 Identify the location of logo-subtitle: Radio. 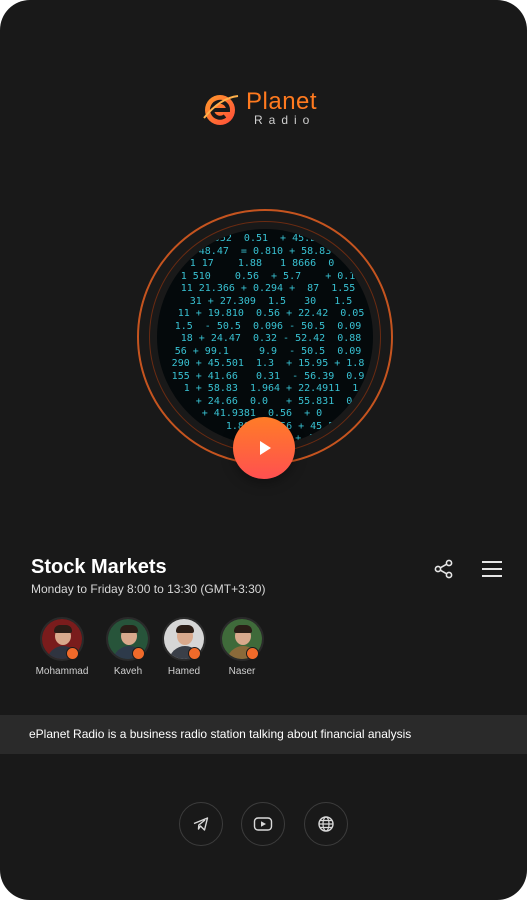
(285, 120).